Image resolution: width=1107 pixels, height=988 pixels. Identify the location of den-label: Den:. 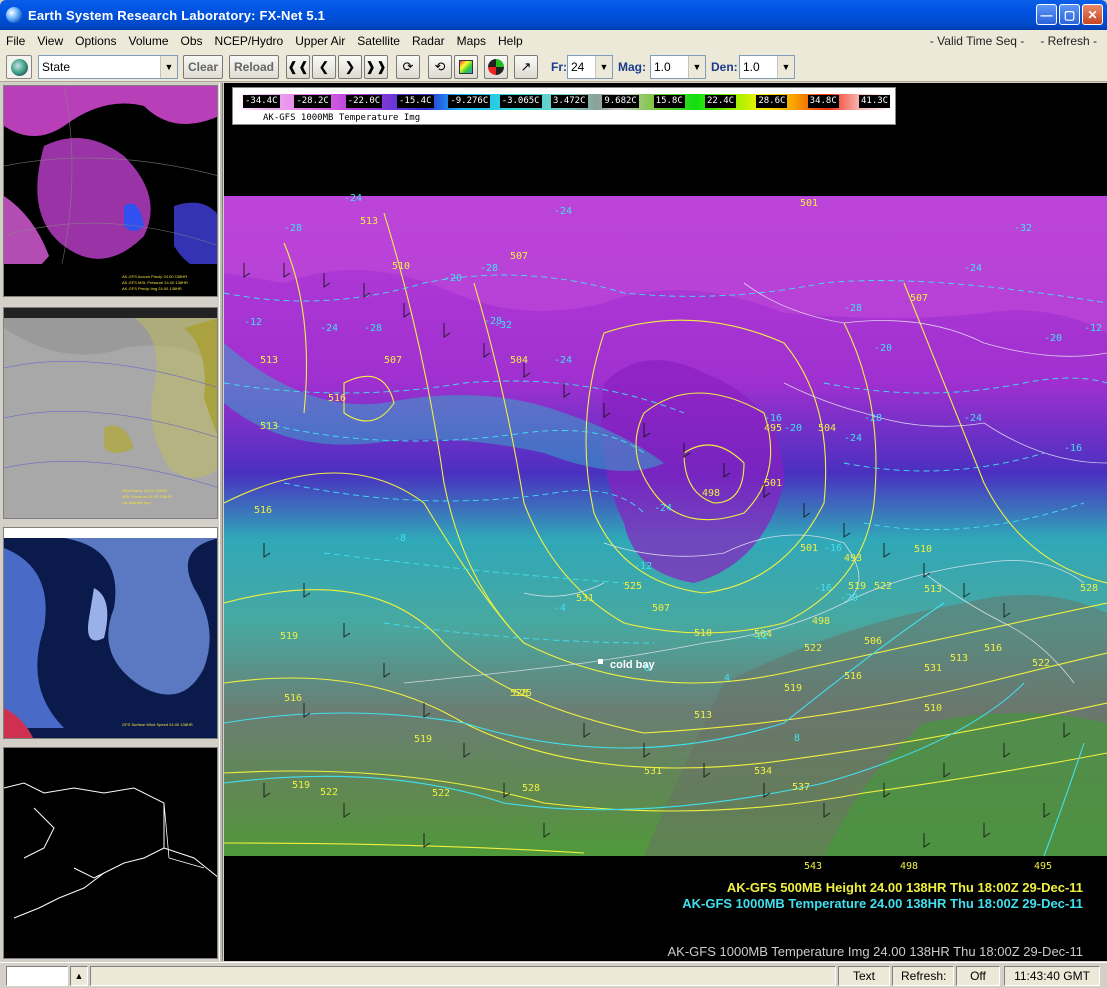
(724, 67).